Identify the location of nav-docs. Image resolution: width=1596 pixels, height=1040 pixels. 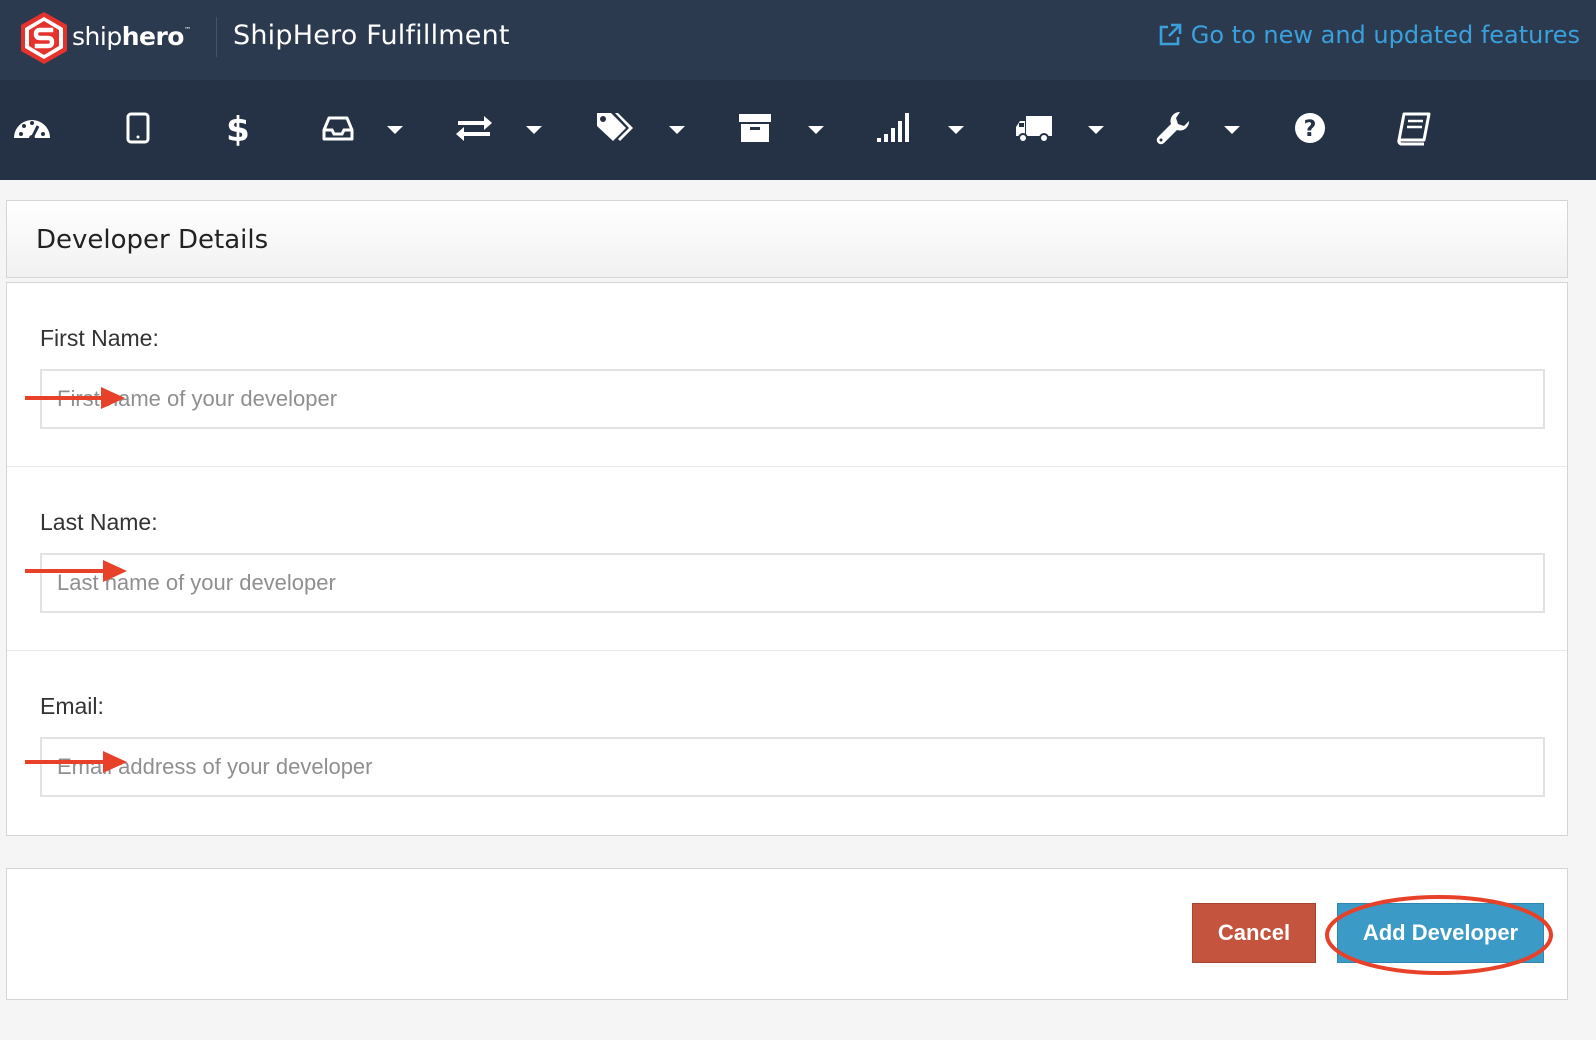
(1414, 128).